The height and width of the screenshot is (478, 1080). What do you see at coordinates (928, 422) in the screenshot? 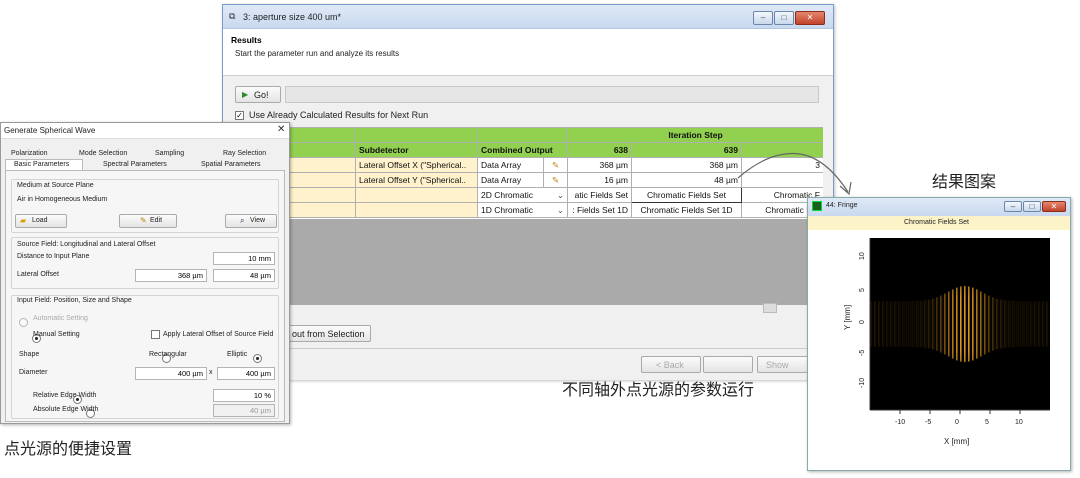
I see `x-tick-label: -5` at bounding box center [928, 422].